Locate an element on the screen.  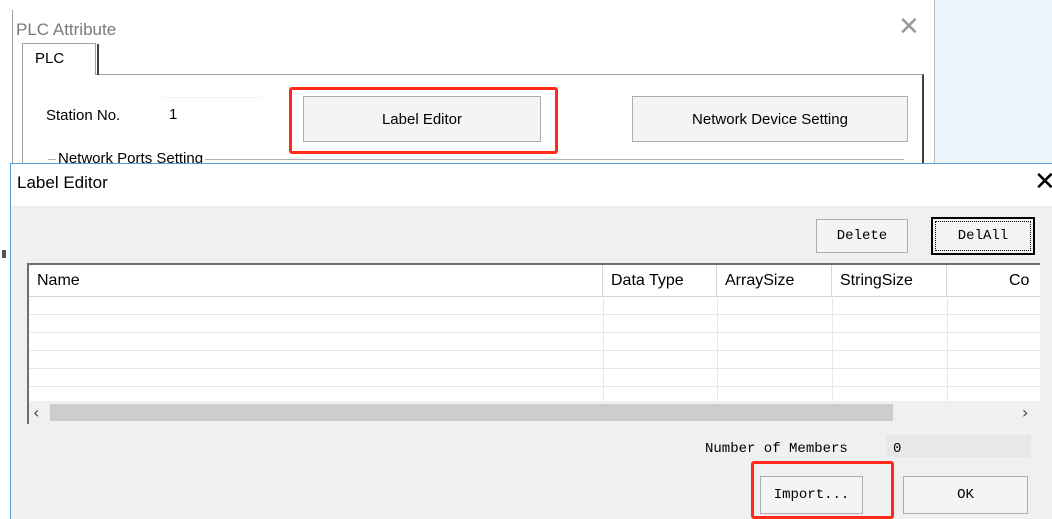
edge-marker is located at coordinates (4, 254).